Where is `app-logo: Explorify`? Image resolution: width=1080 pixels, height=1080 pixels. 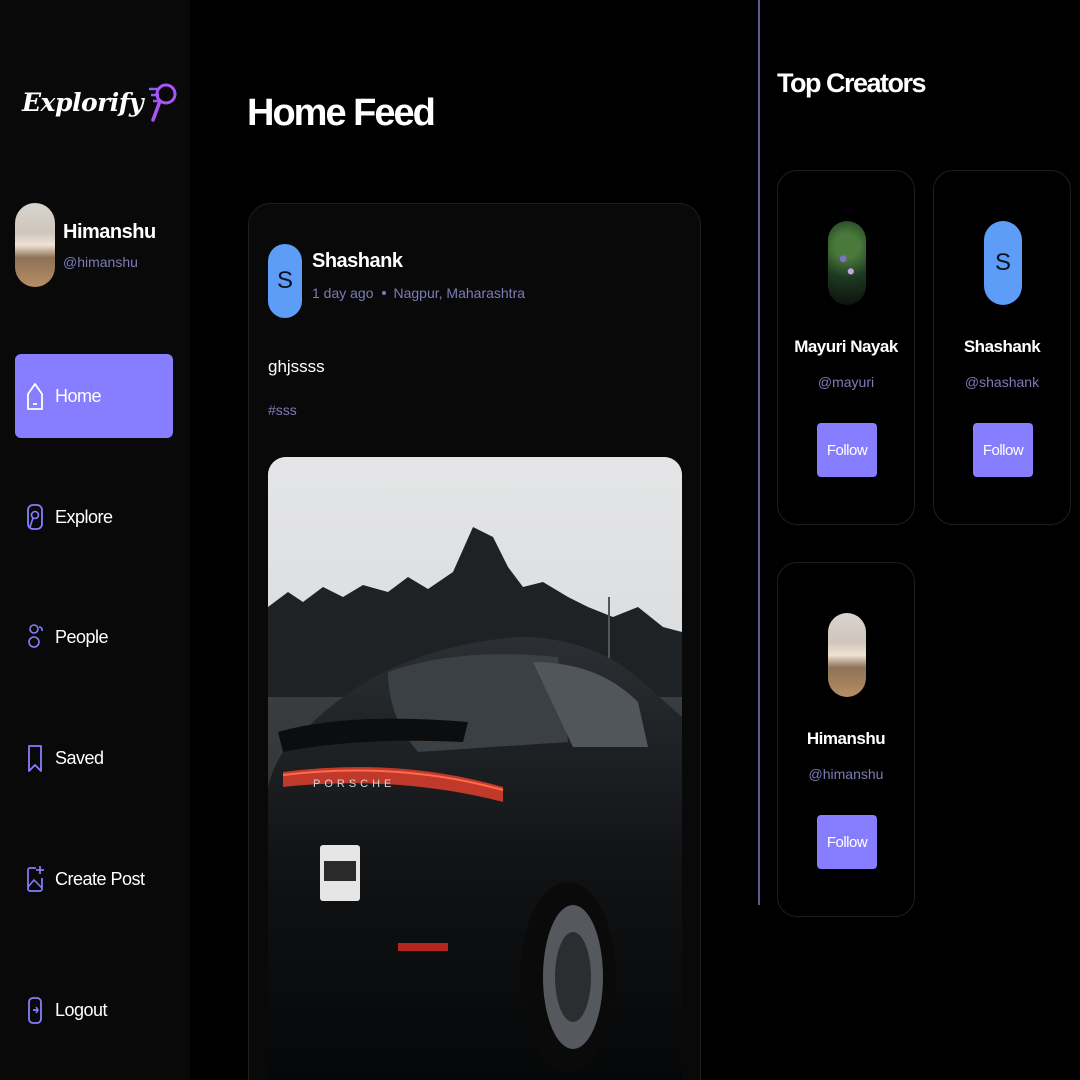 app-logo: Explorify is located at coordinates (100, 102).